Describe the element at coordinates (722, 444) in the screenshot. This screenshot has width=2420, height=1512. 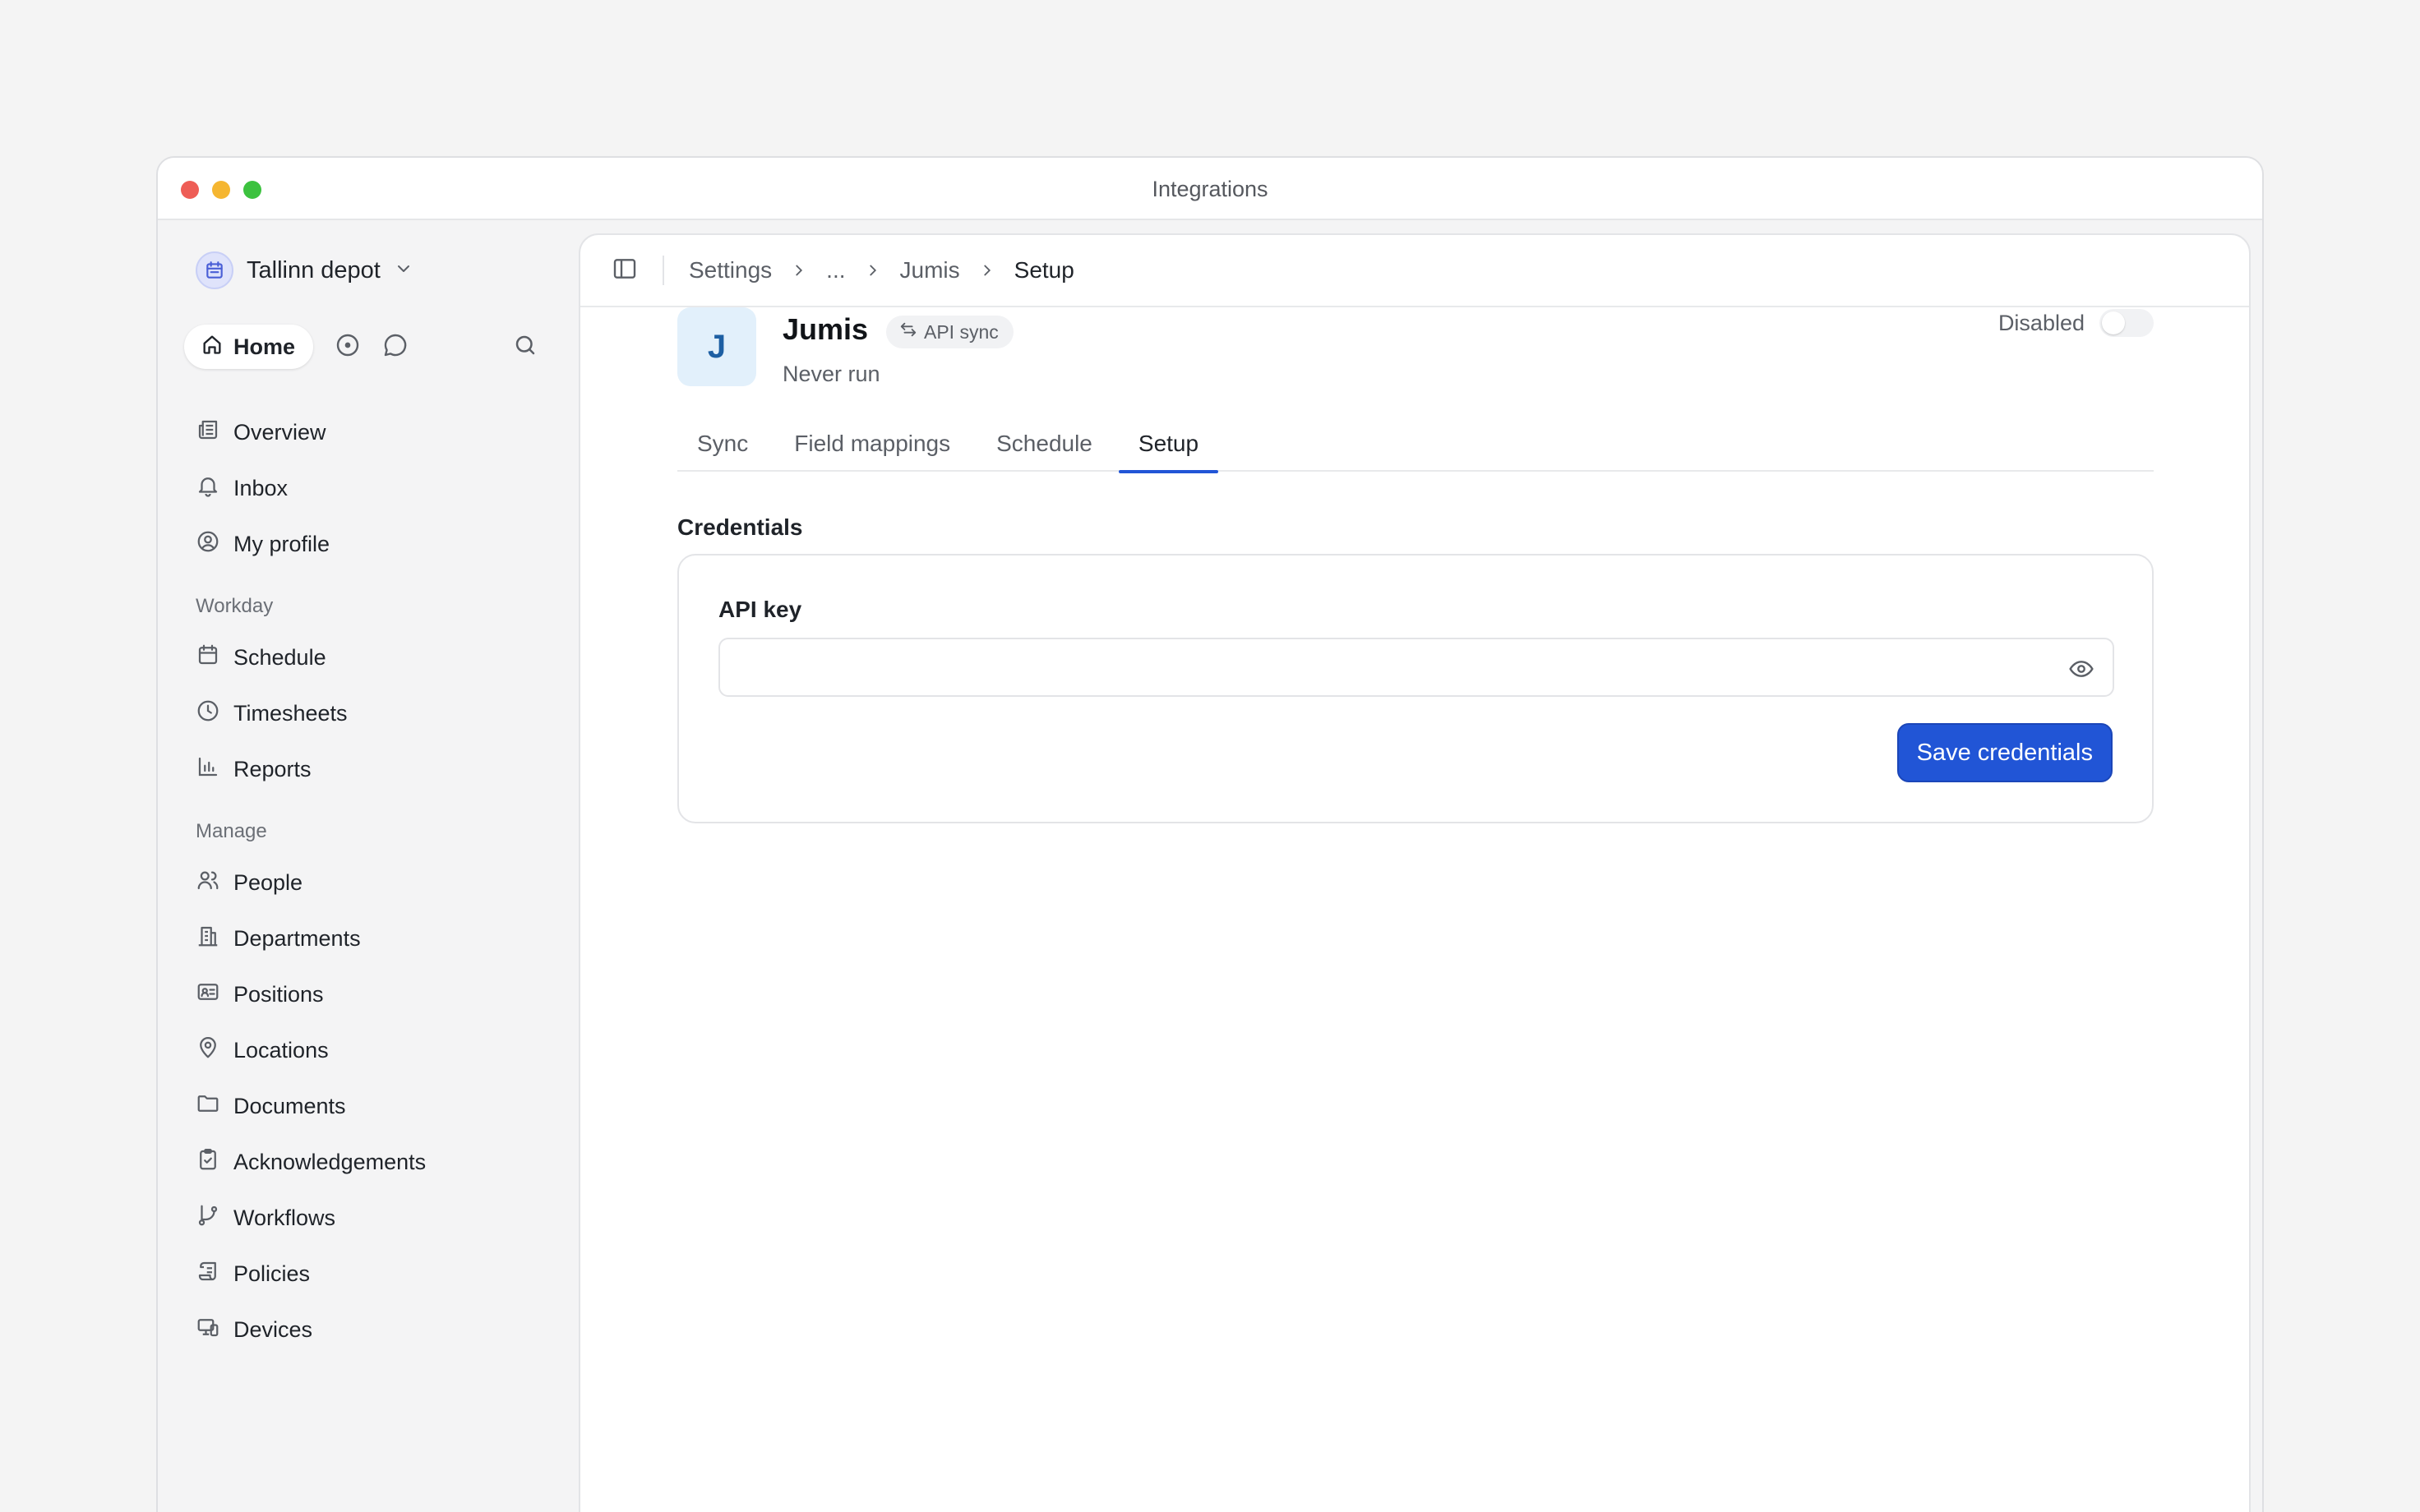
I see `tab-sync: Sync` at that location.